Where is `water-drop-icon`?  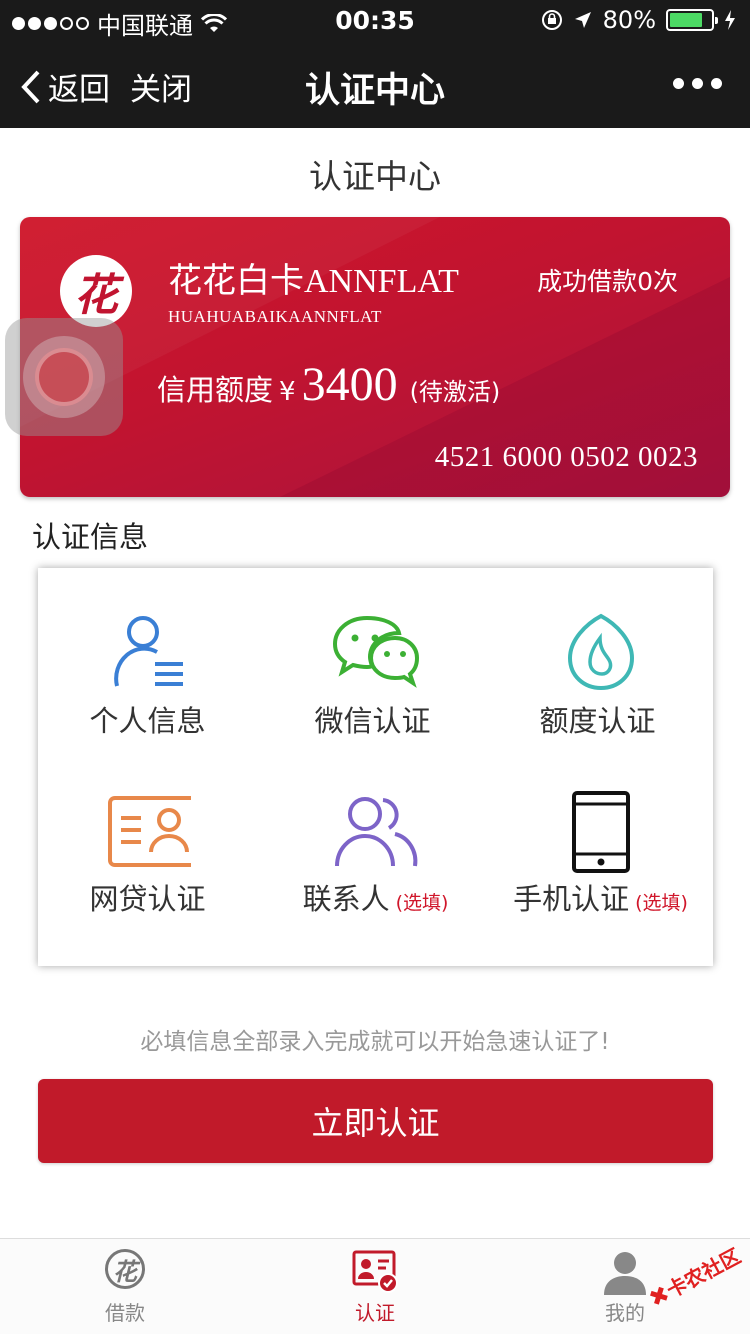
water-drop-icon is located at coordinates (600, 652).